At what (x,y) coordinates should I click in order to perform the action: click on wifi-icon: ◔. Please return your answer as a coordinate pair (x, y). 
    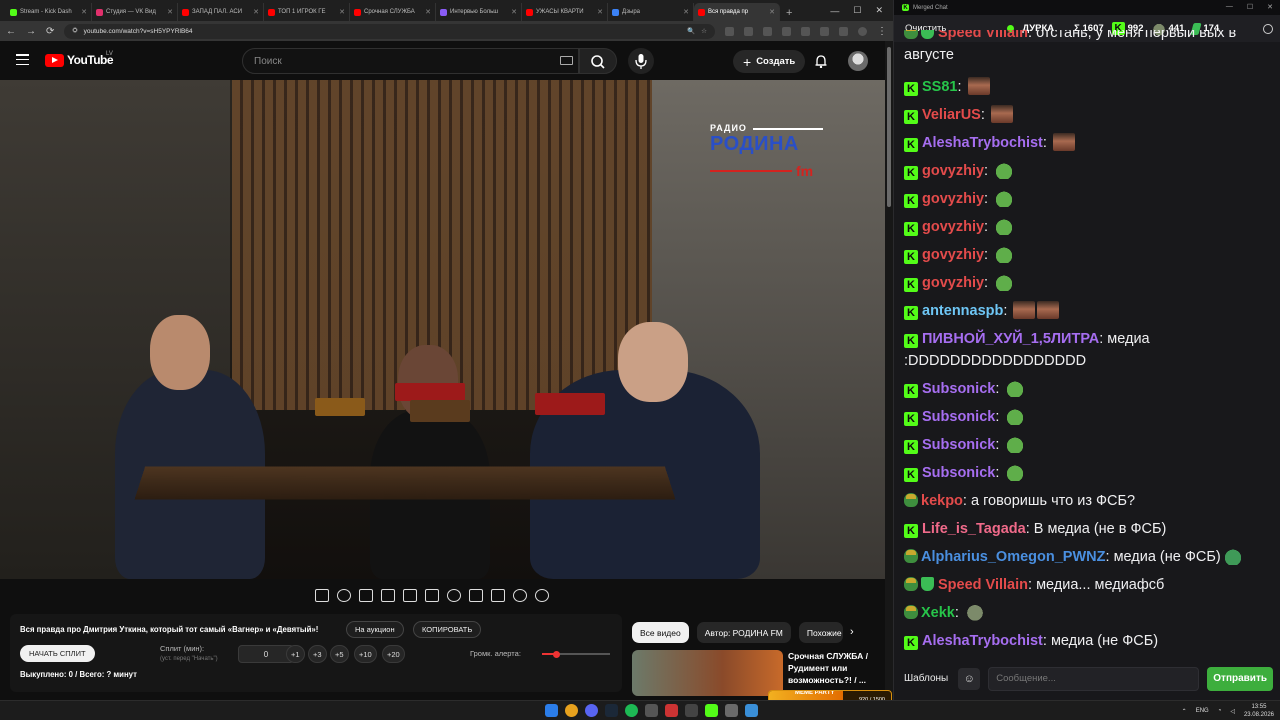
    Looking at the image, I should click on (1220, 711).